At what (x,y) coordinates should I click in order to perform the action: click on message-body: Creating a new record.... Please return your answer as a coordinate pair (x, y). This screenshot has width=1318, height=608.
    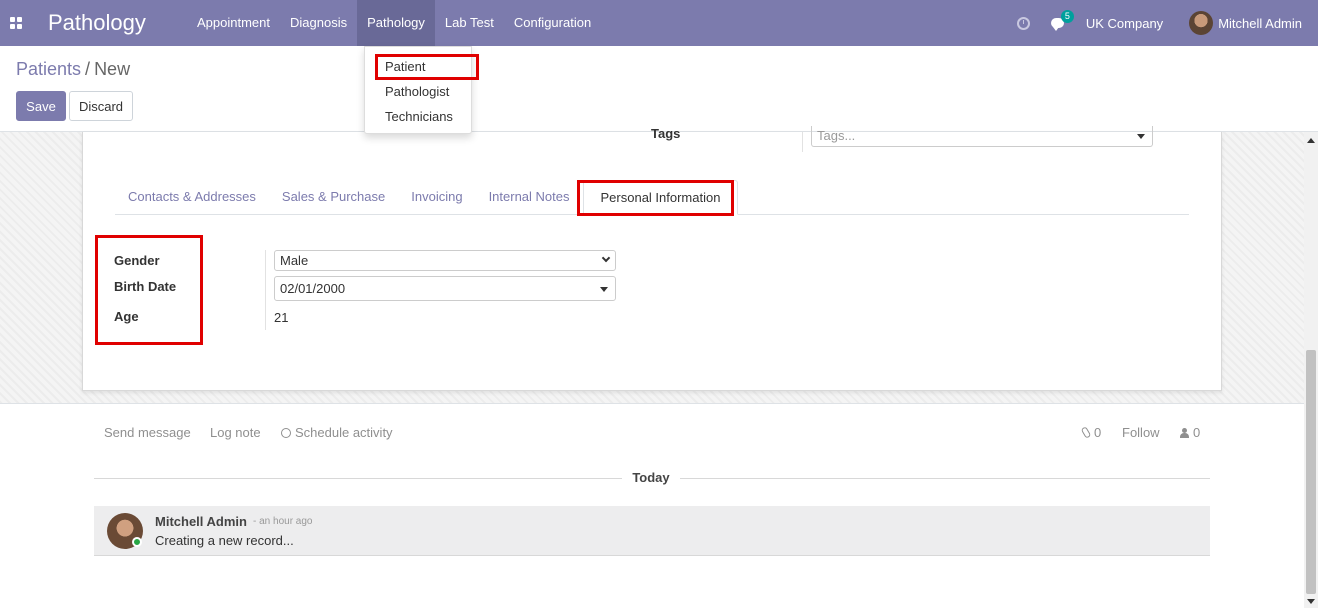
    Looking at the image, I should click on (224, 540).